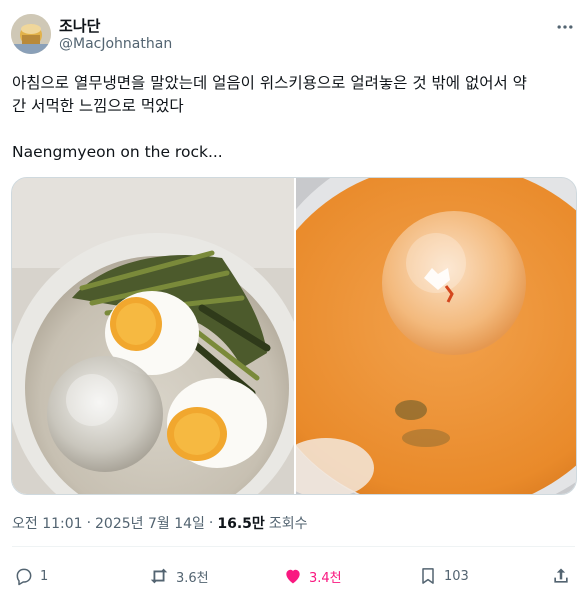  What do you see at coordinates (79, 25) in the screenshot?
I see `author-name: 조나단` at bounding box center [79, 25].